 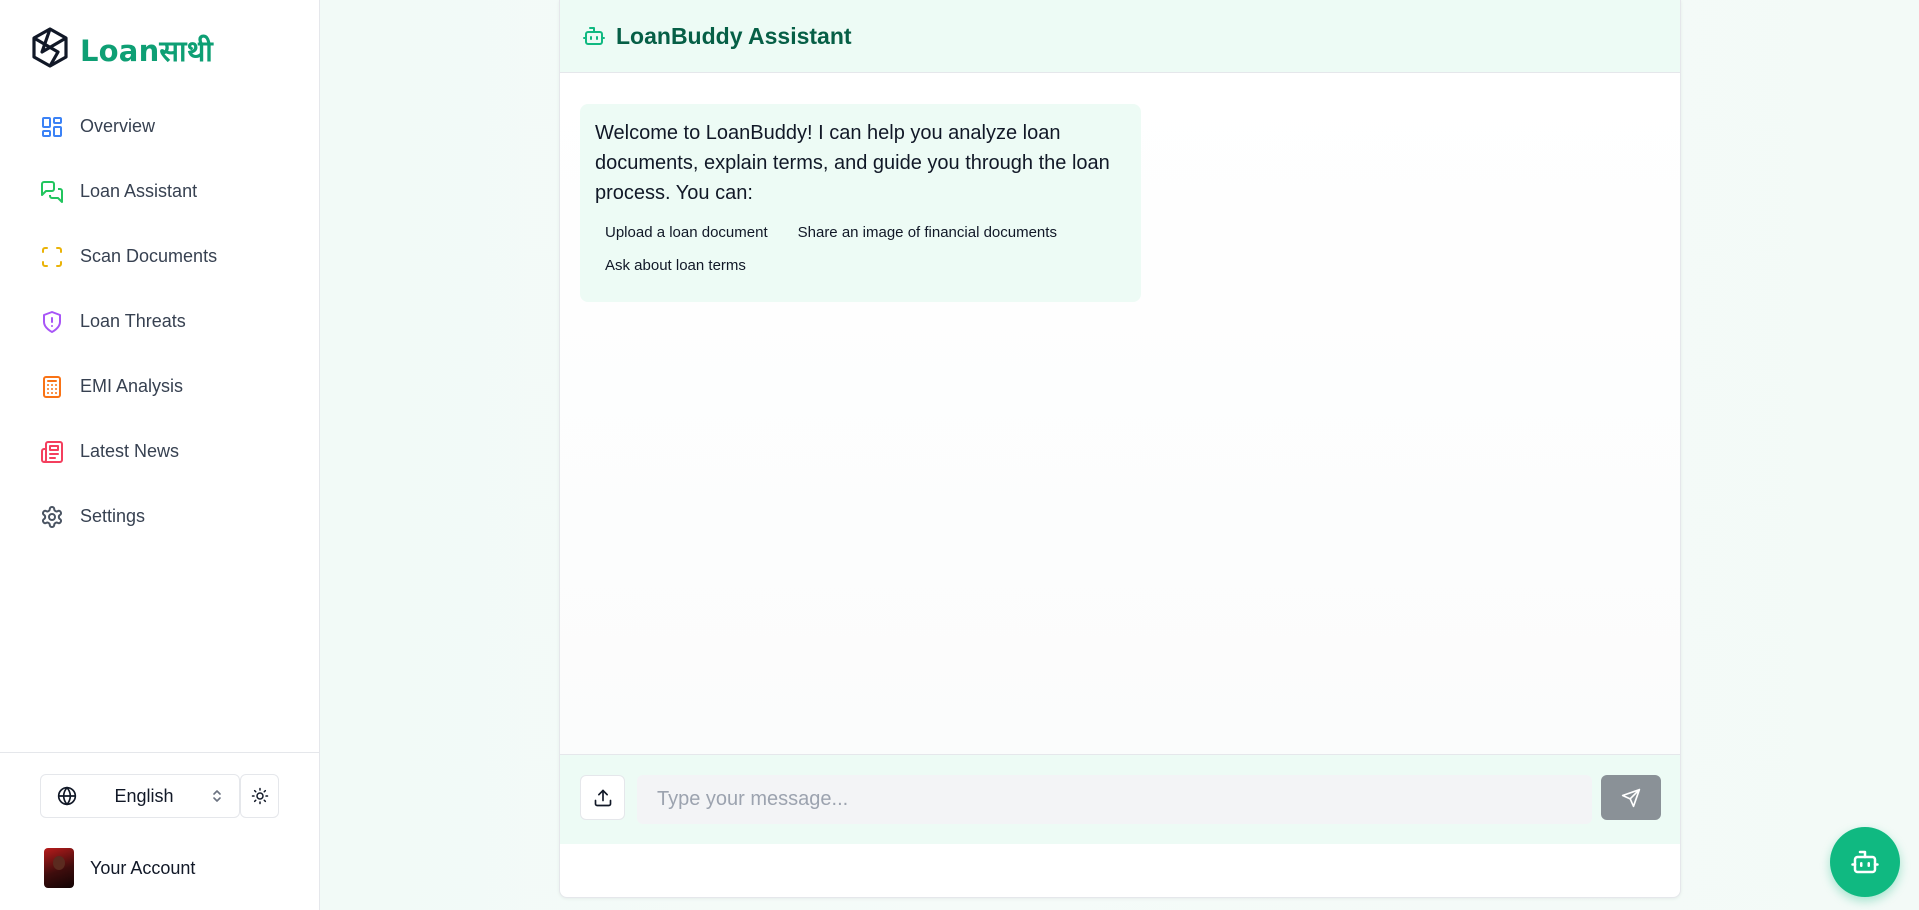 I want to click on sidebar-footer: English Your Account, so click(x=160, y=831).